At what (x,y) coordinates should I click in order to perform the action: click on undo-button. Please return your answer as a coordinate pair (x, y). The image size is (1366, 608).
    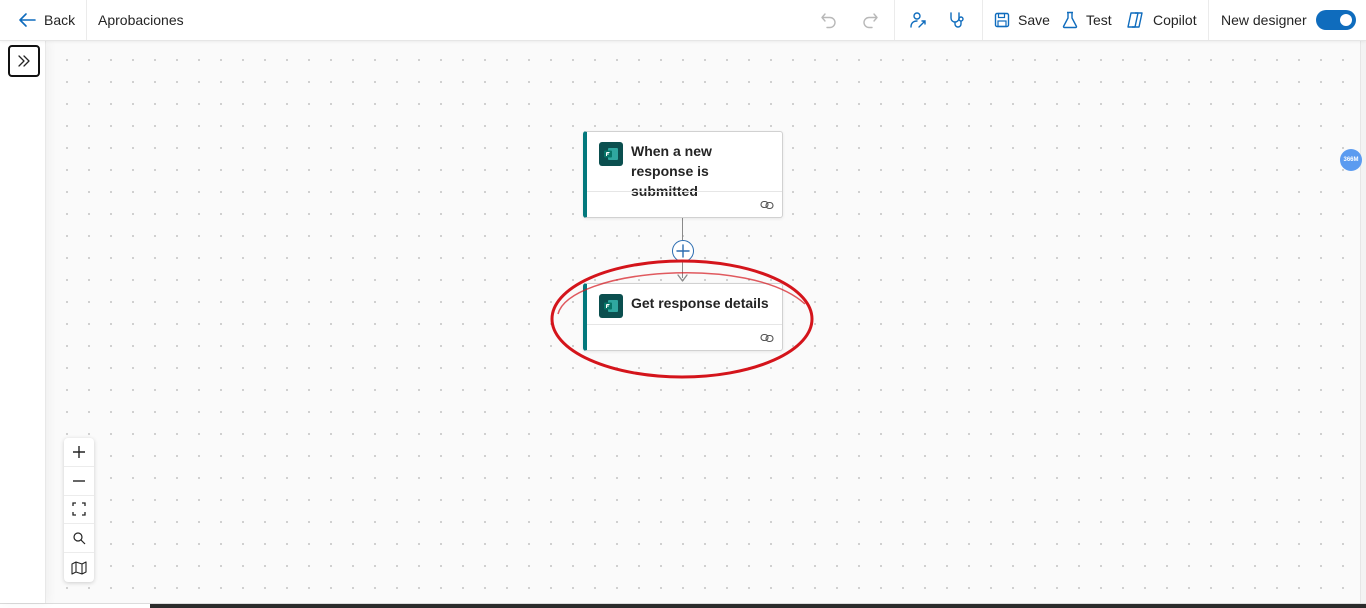
    Looking at the image, I should click on (829, 20).